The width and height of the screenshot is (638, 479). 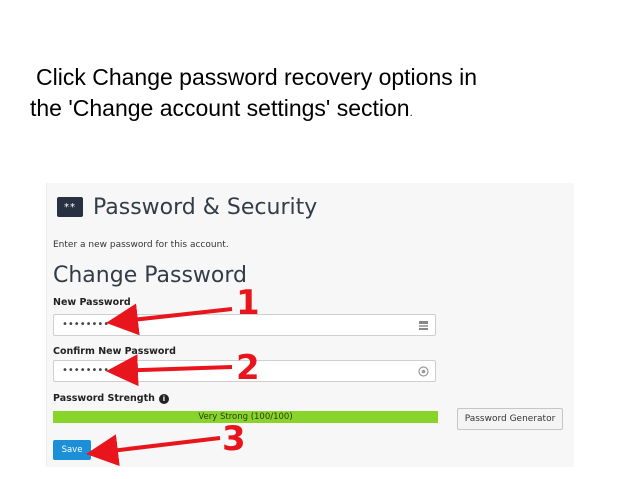 I want to click on password-strength-meter: Very Strong (100/100), so click(x=245, y=417).